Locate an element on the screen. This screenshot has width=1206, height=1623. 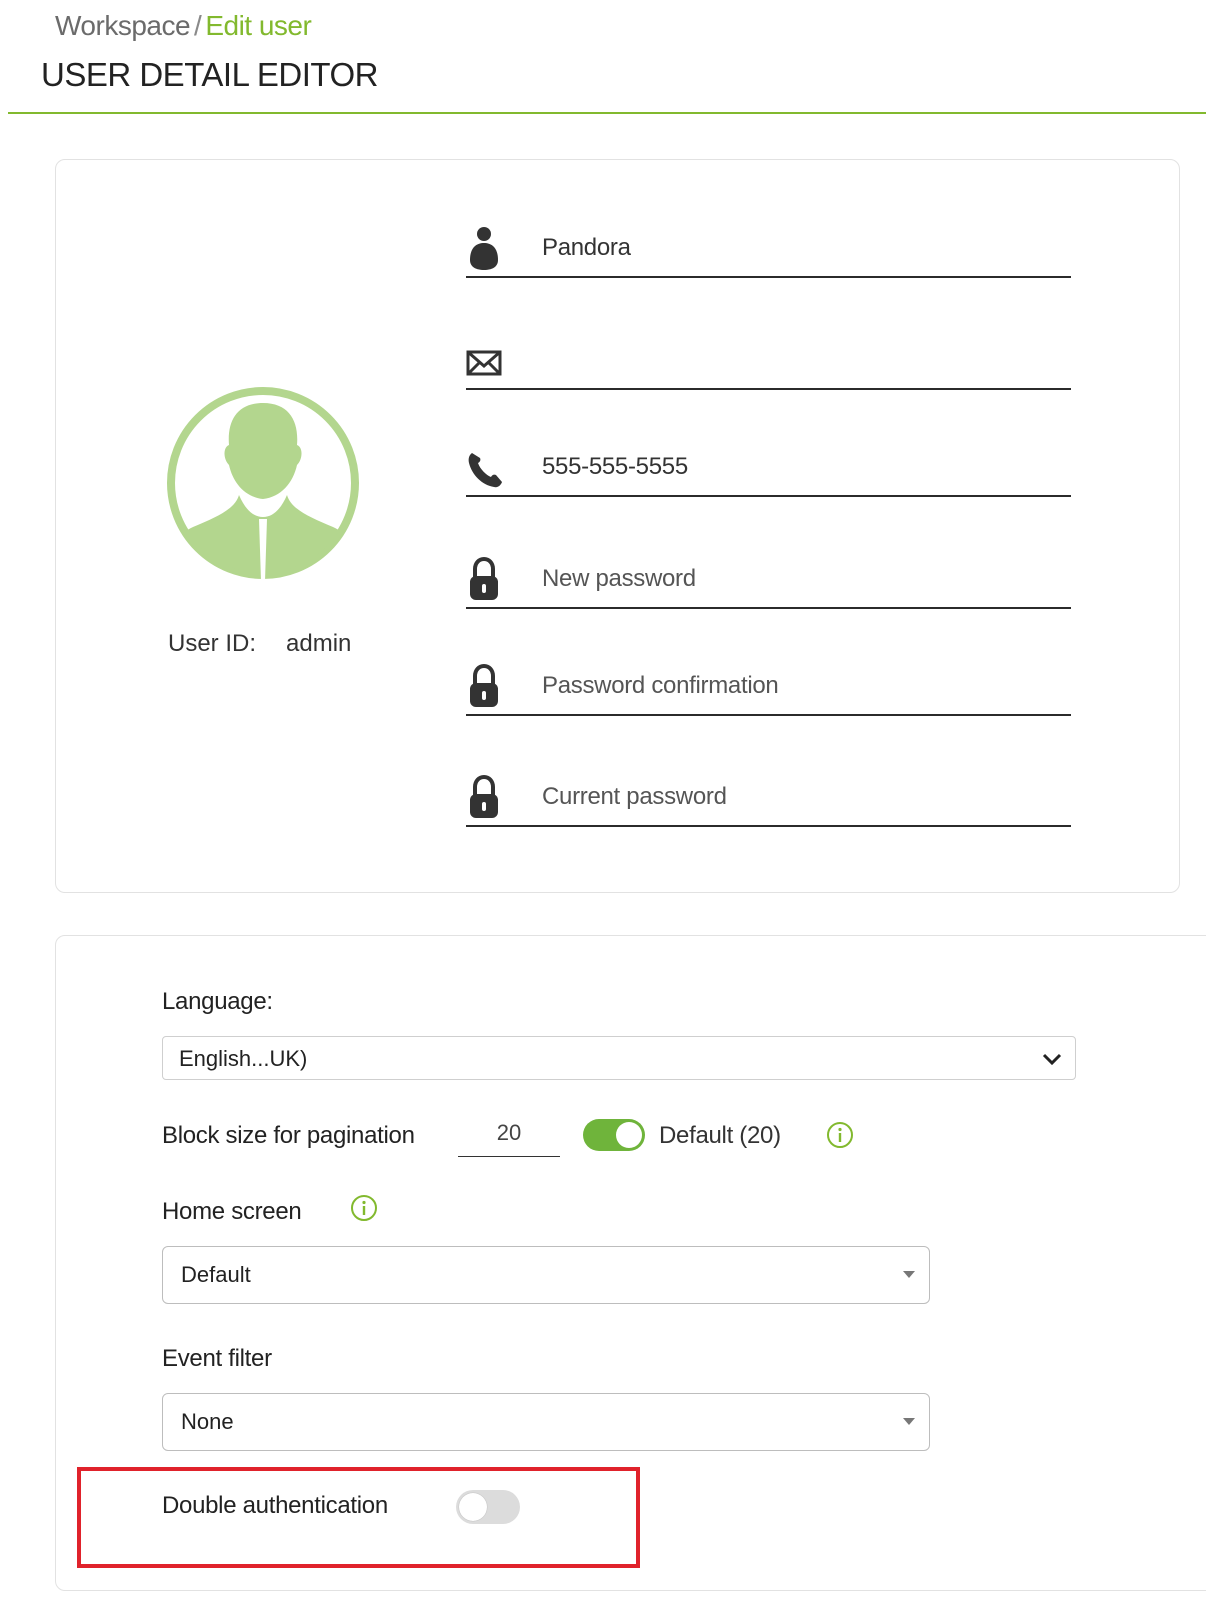
pagination-input: 20 is located at coordinates (509, 1133).